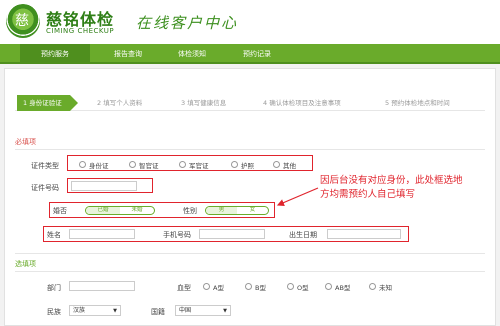 The image size is (500, 326). What do you see at coordinates (102, 234) in the screenshot?
I see `name-input` at bounding box center [102, 234].